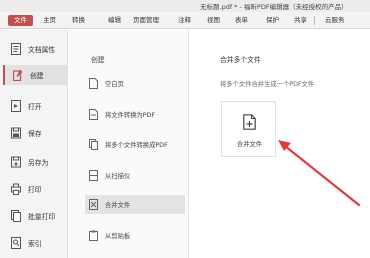 This screenshot has width=370, height=258. I want to click on file-to-pdf-icon, so click(93, 114).